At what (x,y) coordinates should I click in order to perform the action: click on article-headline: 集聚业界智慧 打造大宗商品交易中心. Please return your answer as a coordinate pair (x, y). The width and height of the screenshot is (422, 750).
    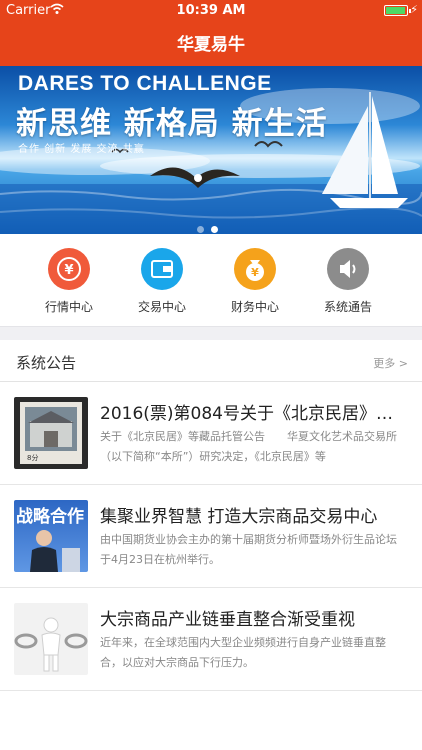
    Looking at the image, I should click on (239, 517).